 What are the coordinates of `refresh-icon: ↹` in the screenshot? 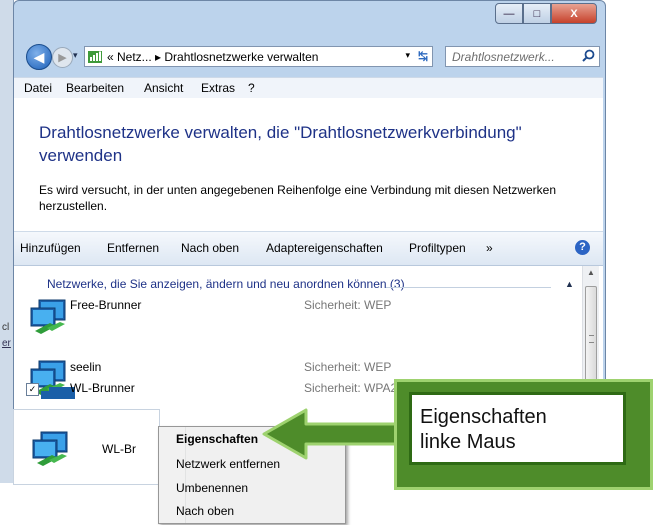 It's located at (423, 56).